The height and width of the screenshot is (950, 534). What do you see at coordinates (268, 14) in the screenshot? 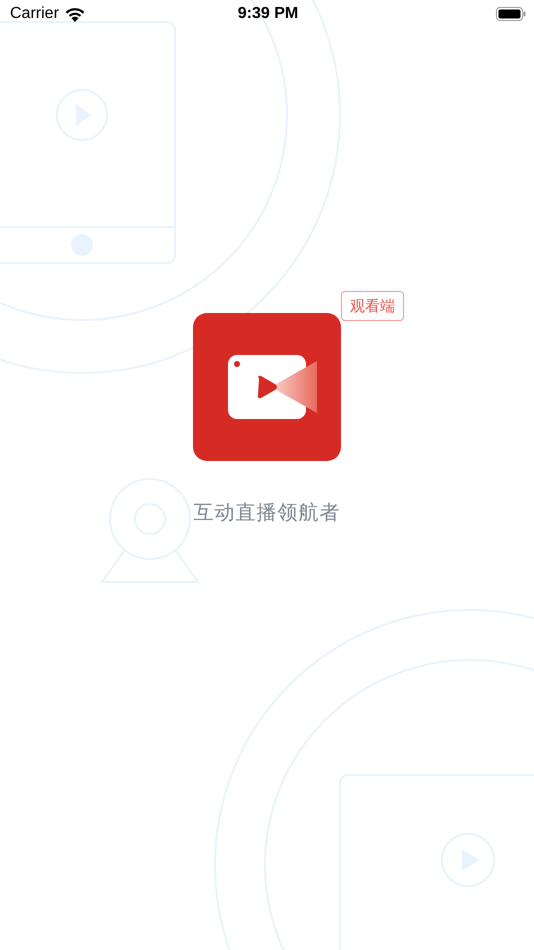
I see `status-time: 9:39 PM` at bounding box center [268, 14].